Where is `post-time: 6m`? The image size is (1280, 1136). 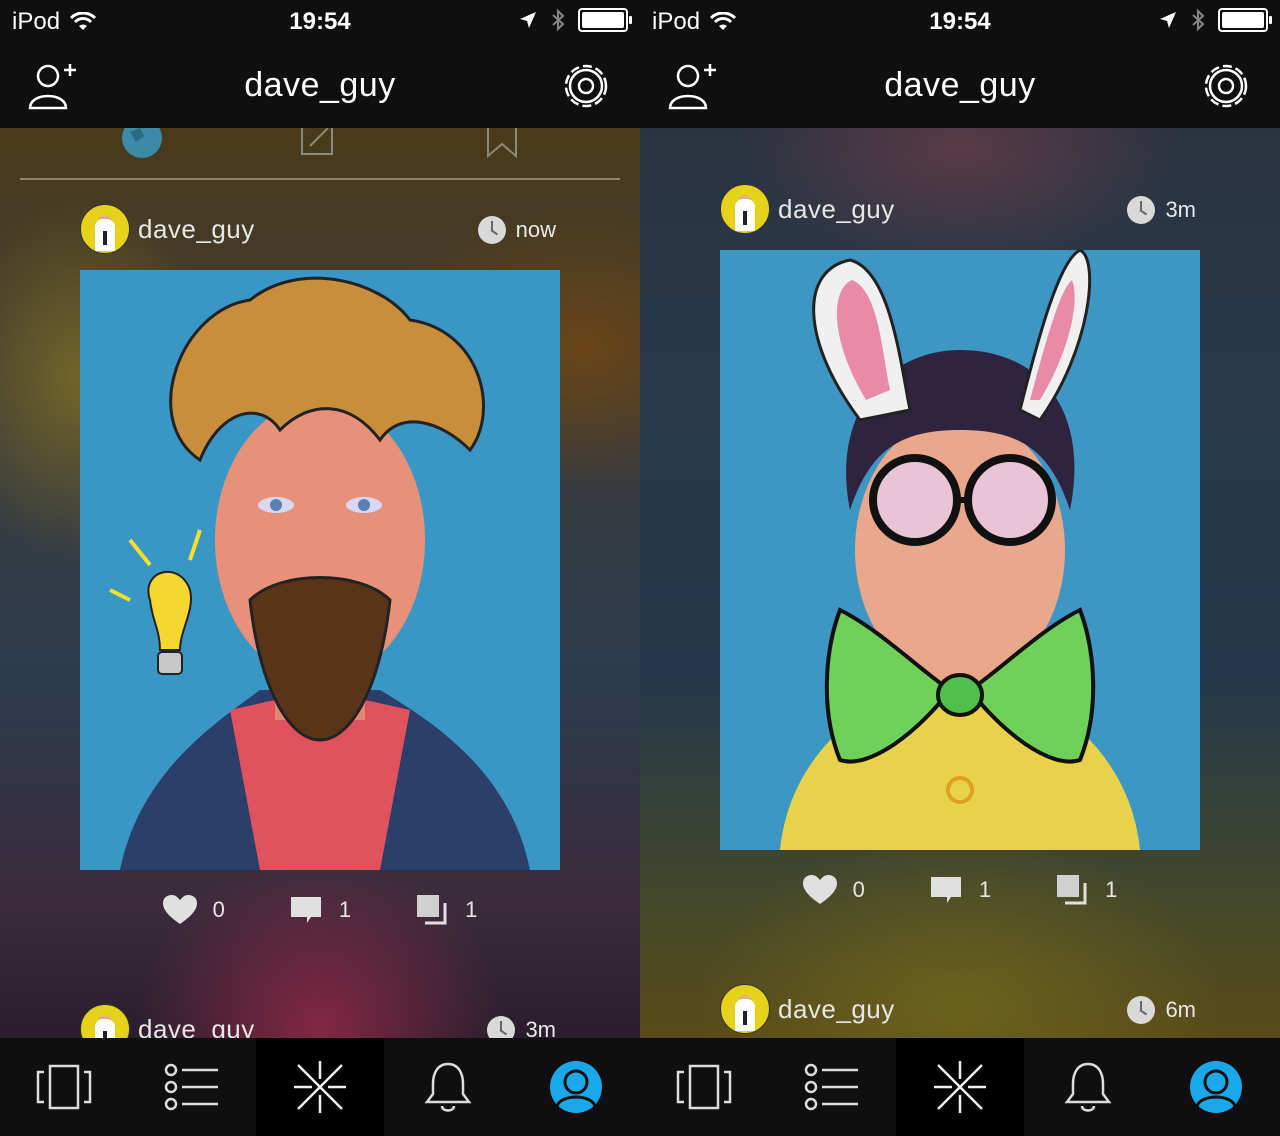
post-time: 6m is located at coordinates (1161, 1010).